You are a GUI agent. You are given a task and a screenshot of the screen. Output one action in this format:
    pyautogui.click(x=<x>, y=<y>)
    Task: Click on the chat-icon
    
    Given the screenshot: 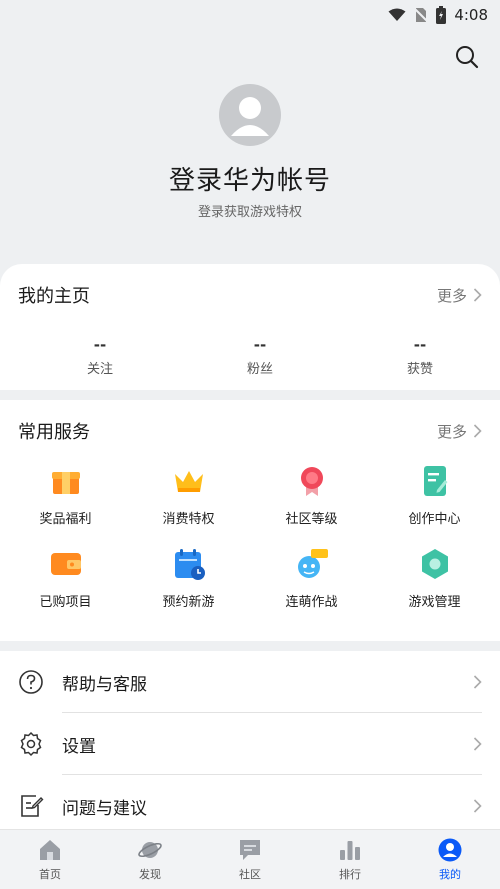 What is the action you would take?
    pyautogui.click(x=250, y=850)
    